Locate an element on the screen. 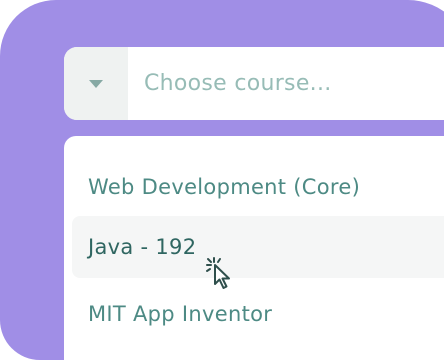 This screenshot has height=364, width=444. cursor-click-icon is located at coordinates (223, 274).